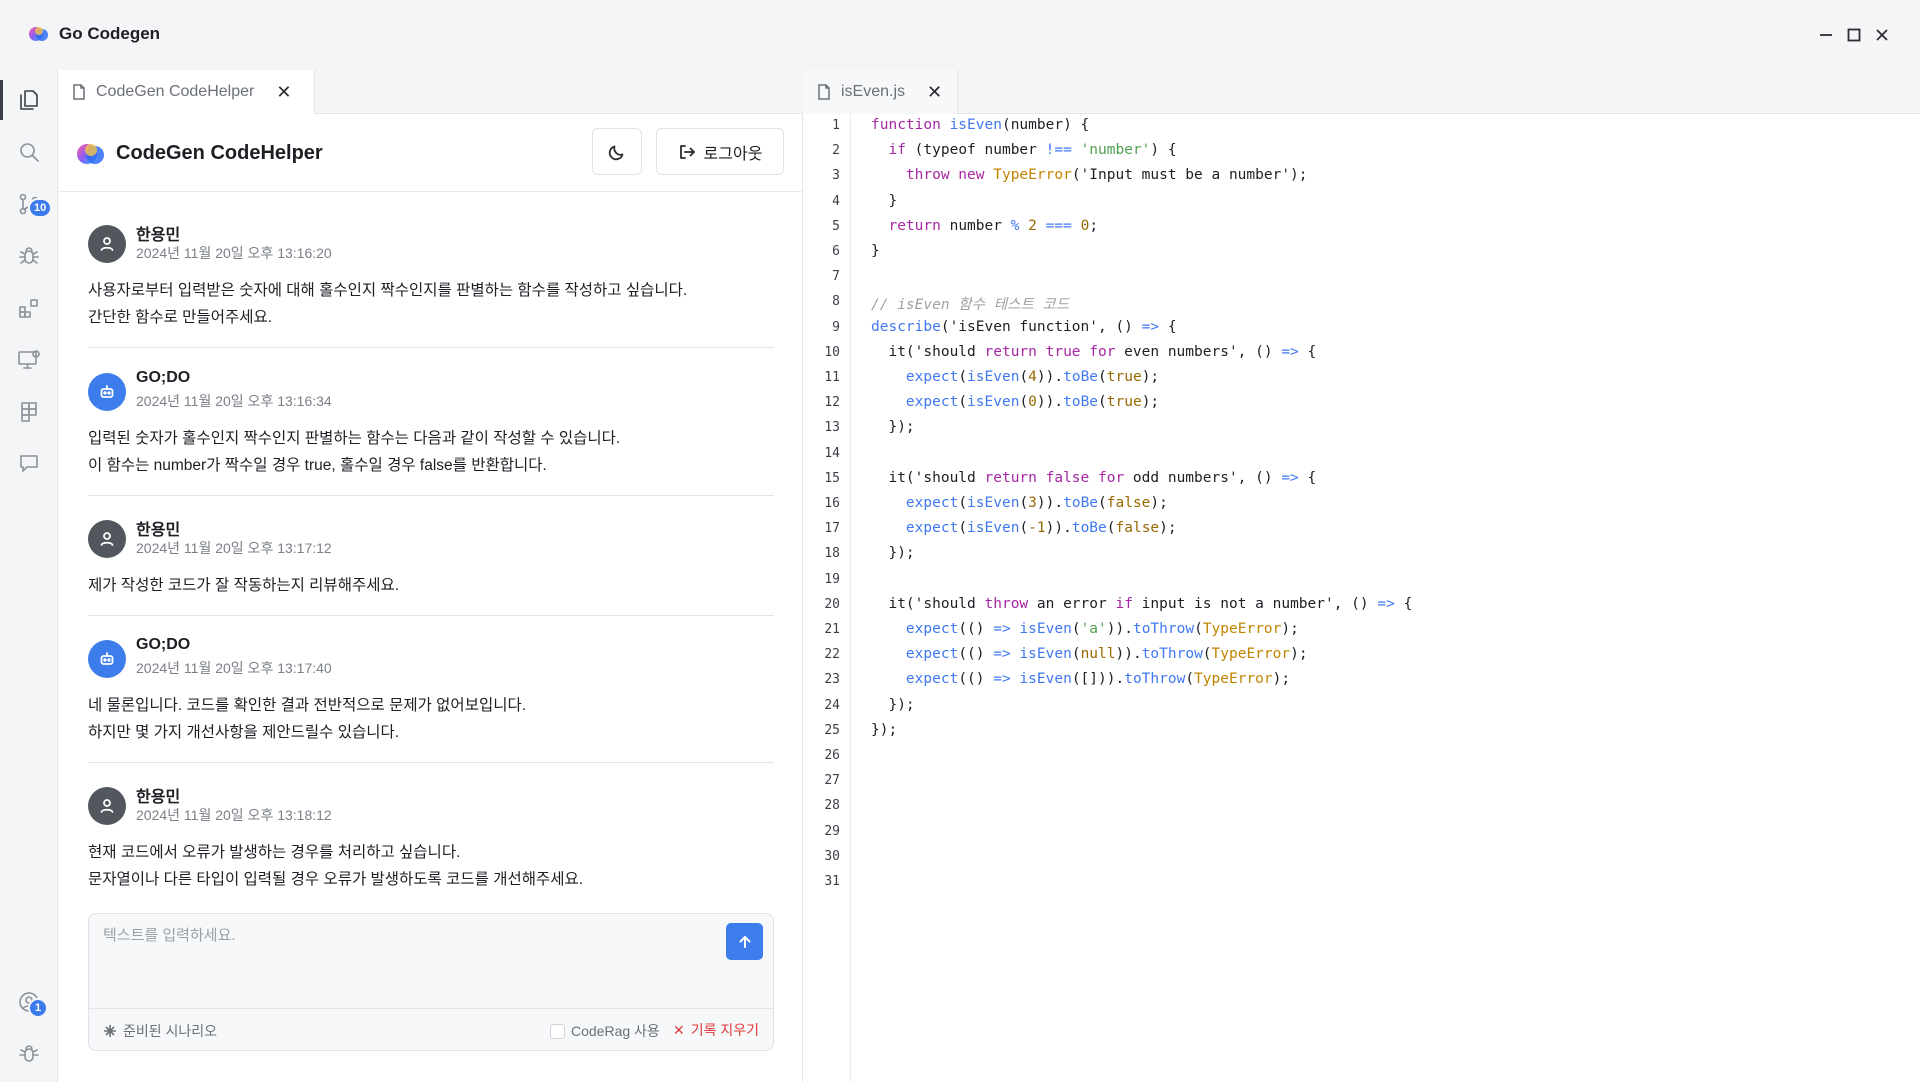  Describe the element at coordinates (832, 831) in the screenshot. I see `line-number: 29` at that location.